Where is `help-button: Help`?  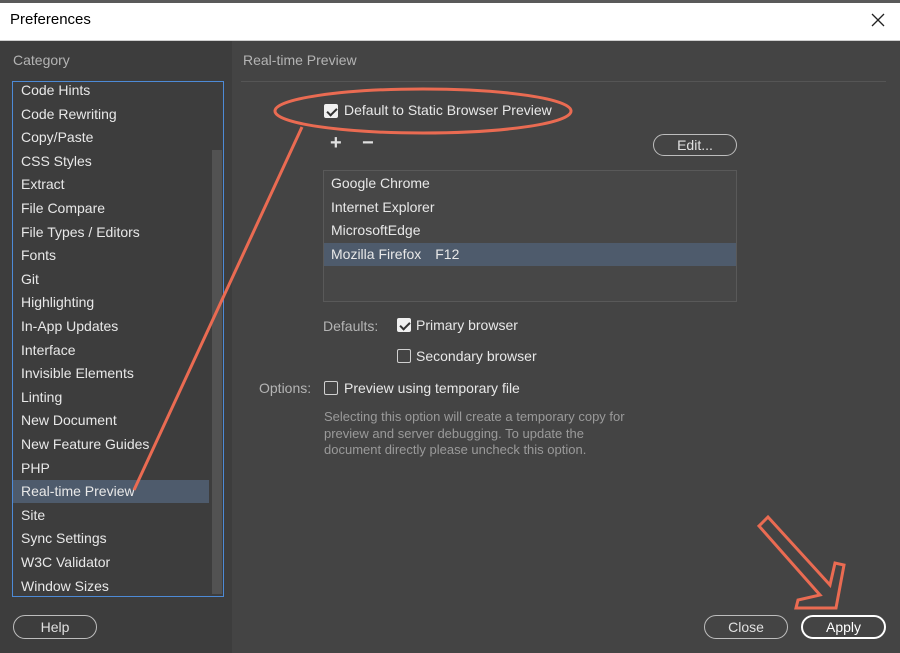 help-button: Help is located at coordinates (55, 627).